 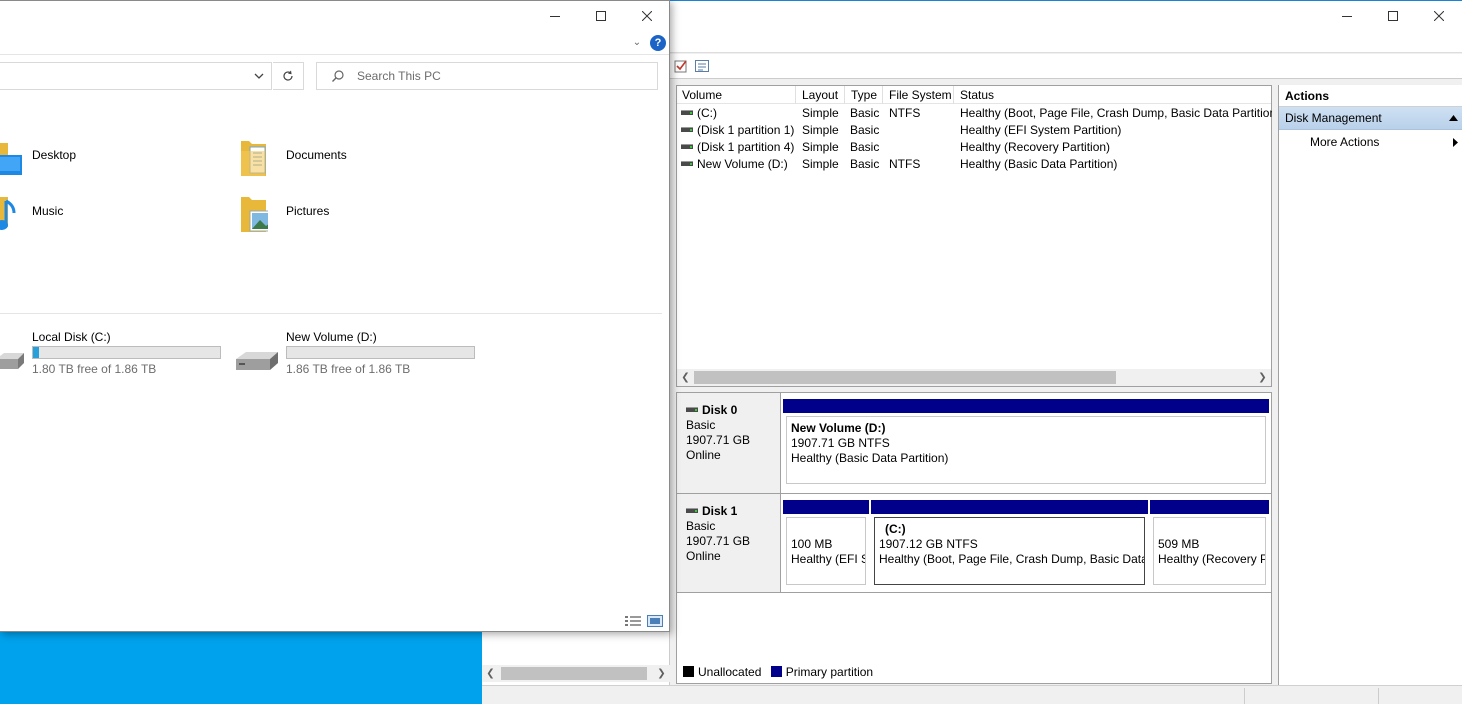 What do you see at coordinates (681, 66) in the screenshot?
I see `checklist-icon` at bounding box center [681, 66].